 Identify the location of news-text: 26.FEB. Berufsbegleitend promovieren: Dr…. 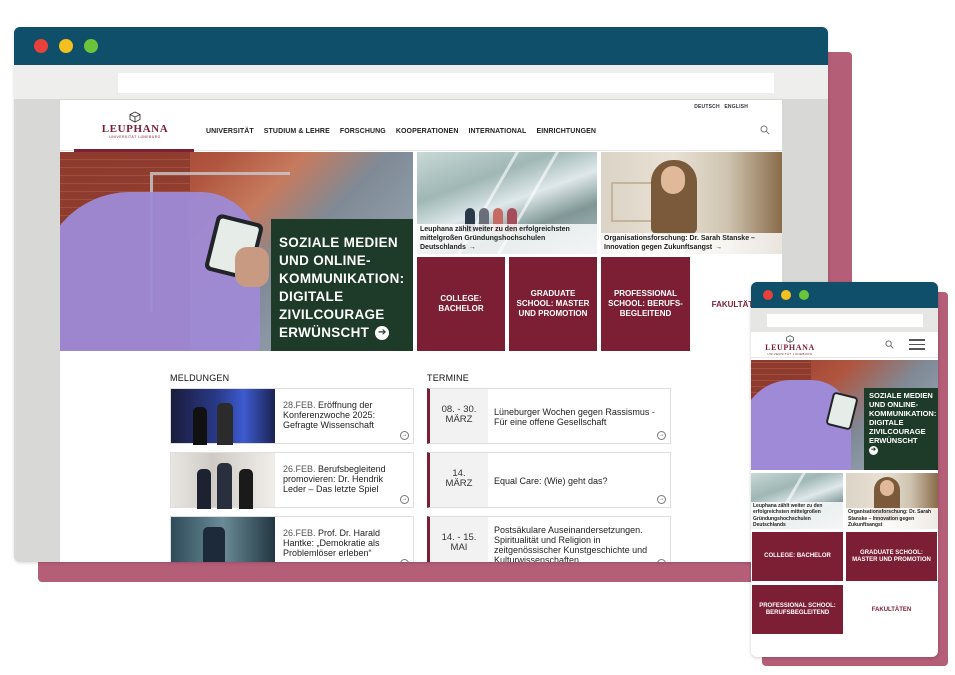
(345, 479).